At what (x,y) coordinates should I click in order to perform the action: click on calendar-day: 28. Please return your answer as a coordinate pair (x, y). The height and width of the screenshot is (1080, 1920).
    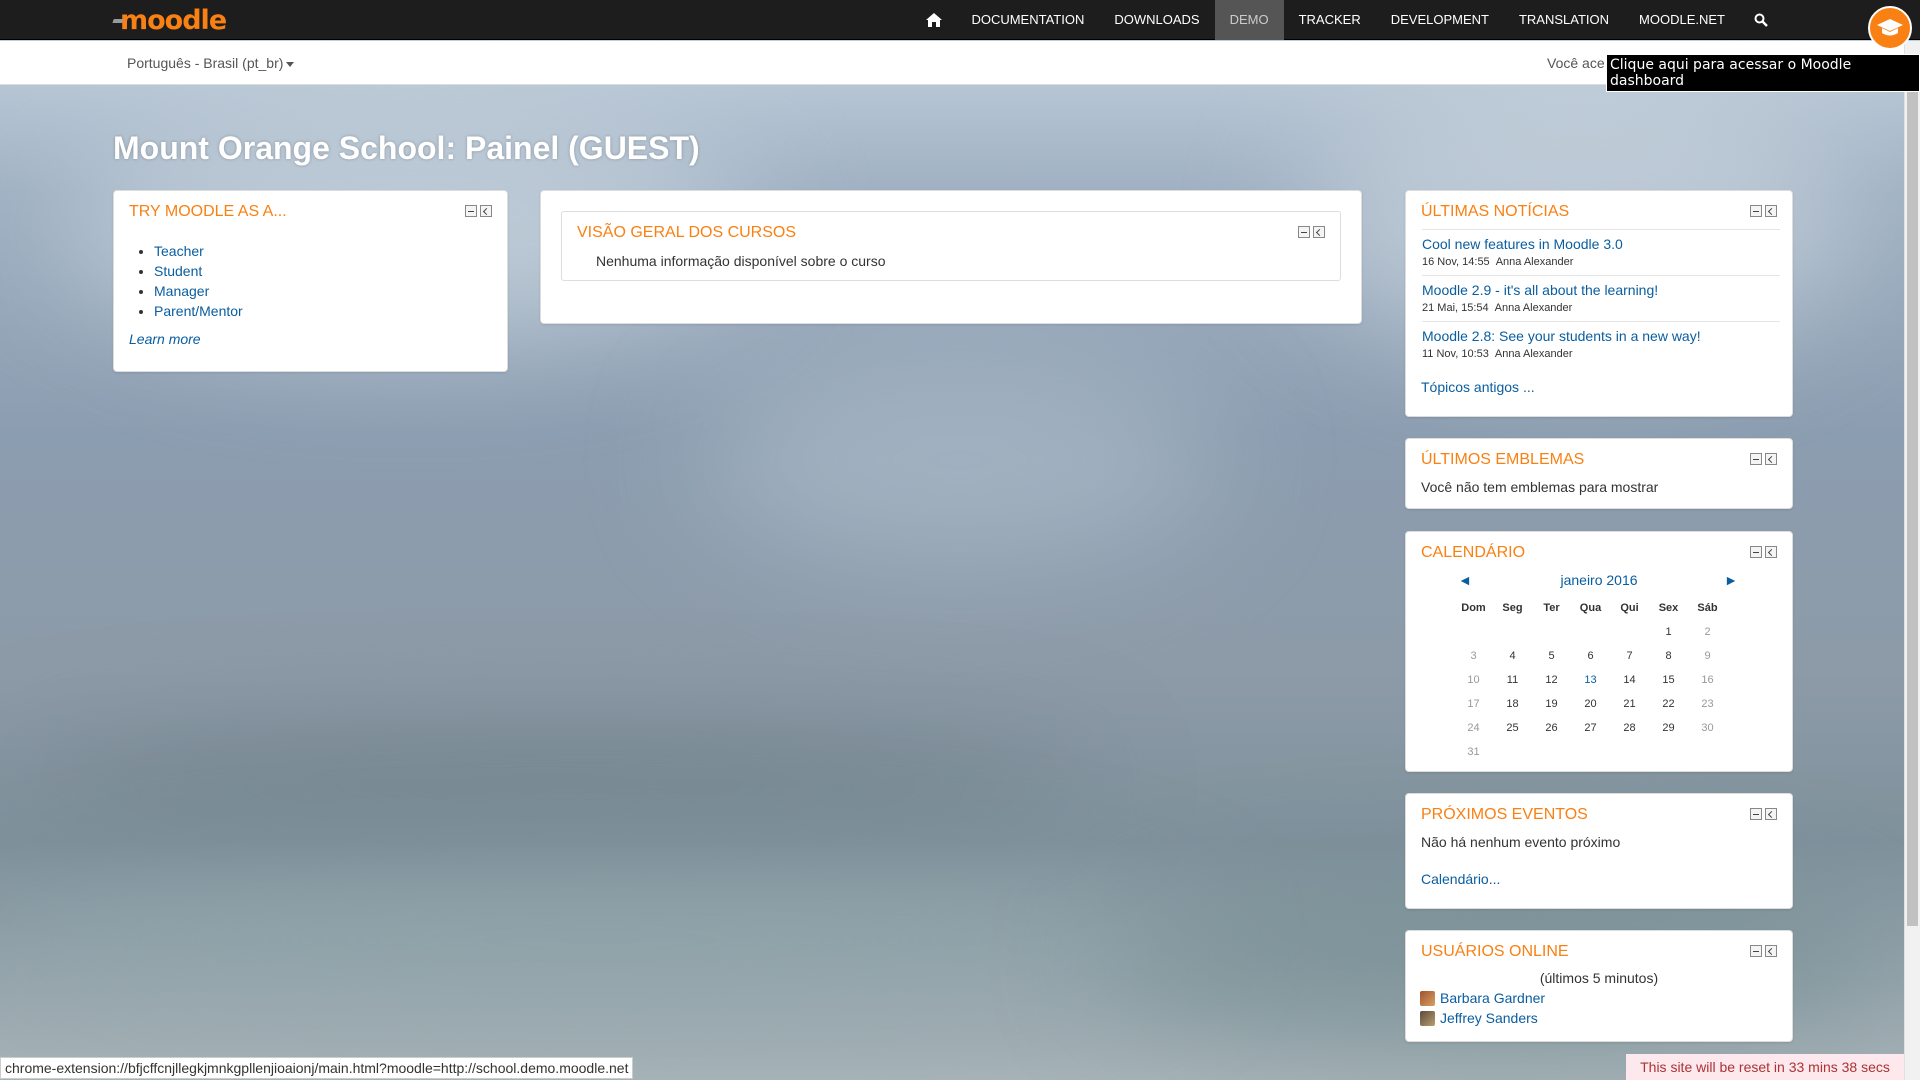
    Looking at the image, I should click on (1629, 728).